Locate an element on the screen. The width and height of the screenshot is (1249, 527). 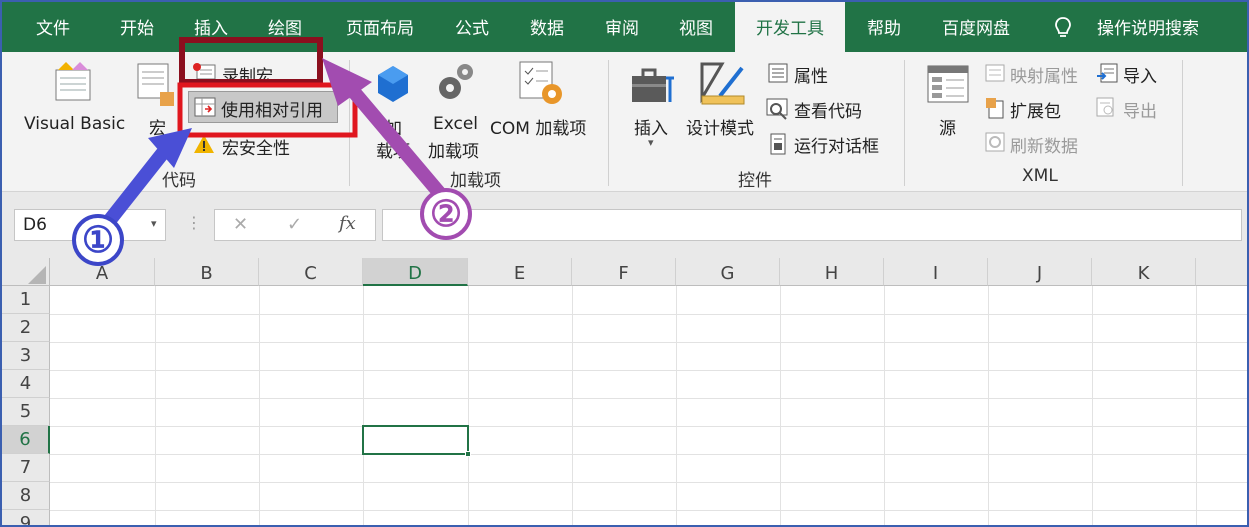
step-1-label: ① is located at coordinates (98, 240).